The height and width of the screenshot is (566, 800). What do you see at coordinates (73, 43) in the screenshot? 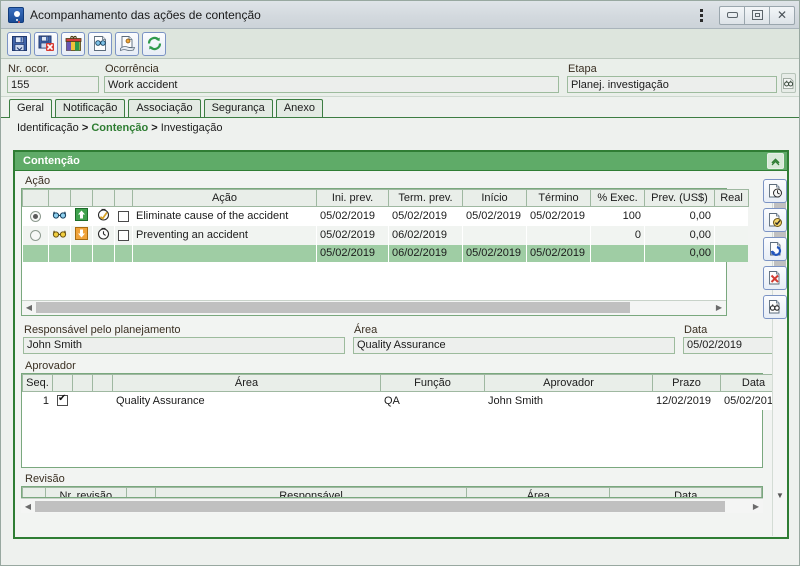
I see `gift-package-icon` at bounding box center [73, 43].